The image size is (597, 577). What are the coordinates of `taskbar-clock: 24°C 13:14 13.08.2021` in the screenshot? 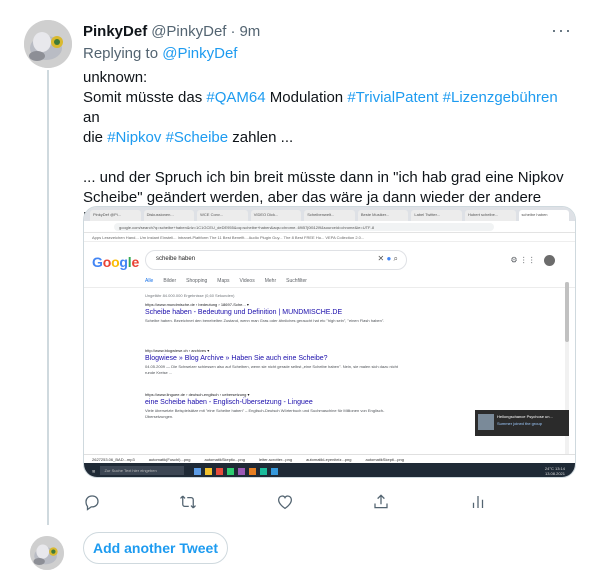 It's located at (555, 471).